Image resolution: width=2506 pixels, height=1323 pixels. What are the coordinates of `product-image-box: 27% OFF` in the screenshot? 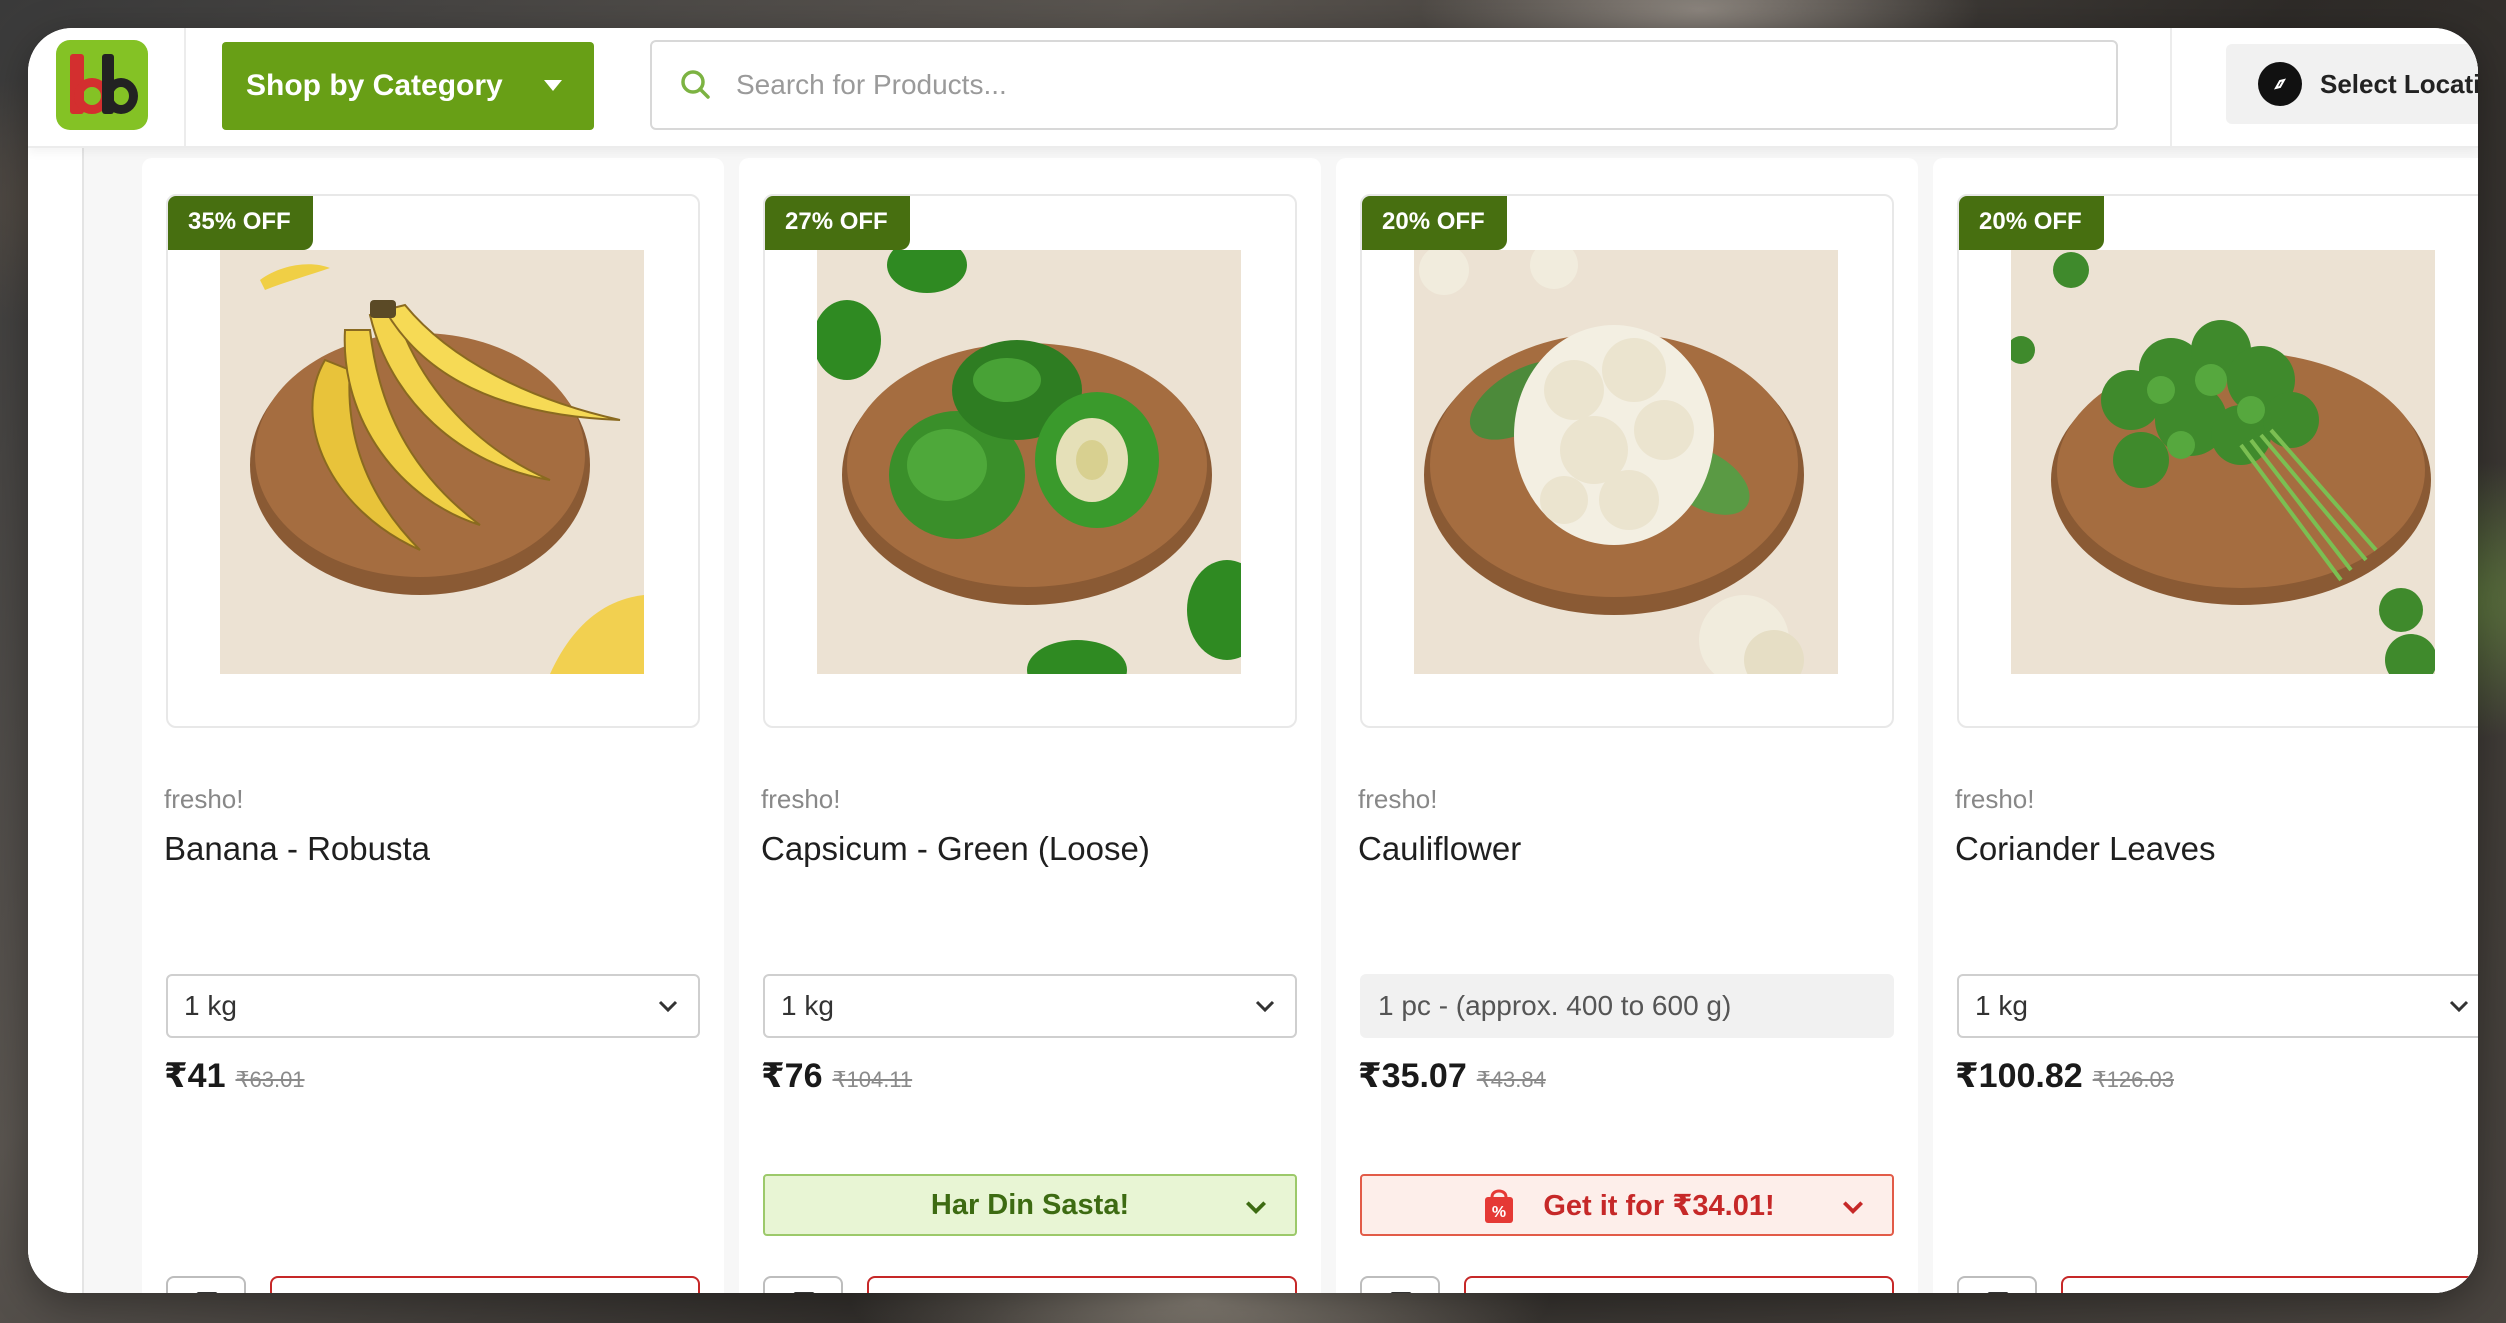 It's located at (1030, 461).